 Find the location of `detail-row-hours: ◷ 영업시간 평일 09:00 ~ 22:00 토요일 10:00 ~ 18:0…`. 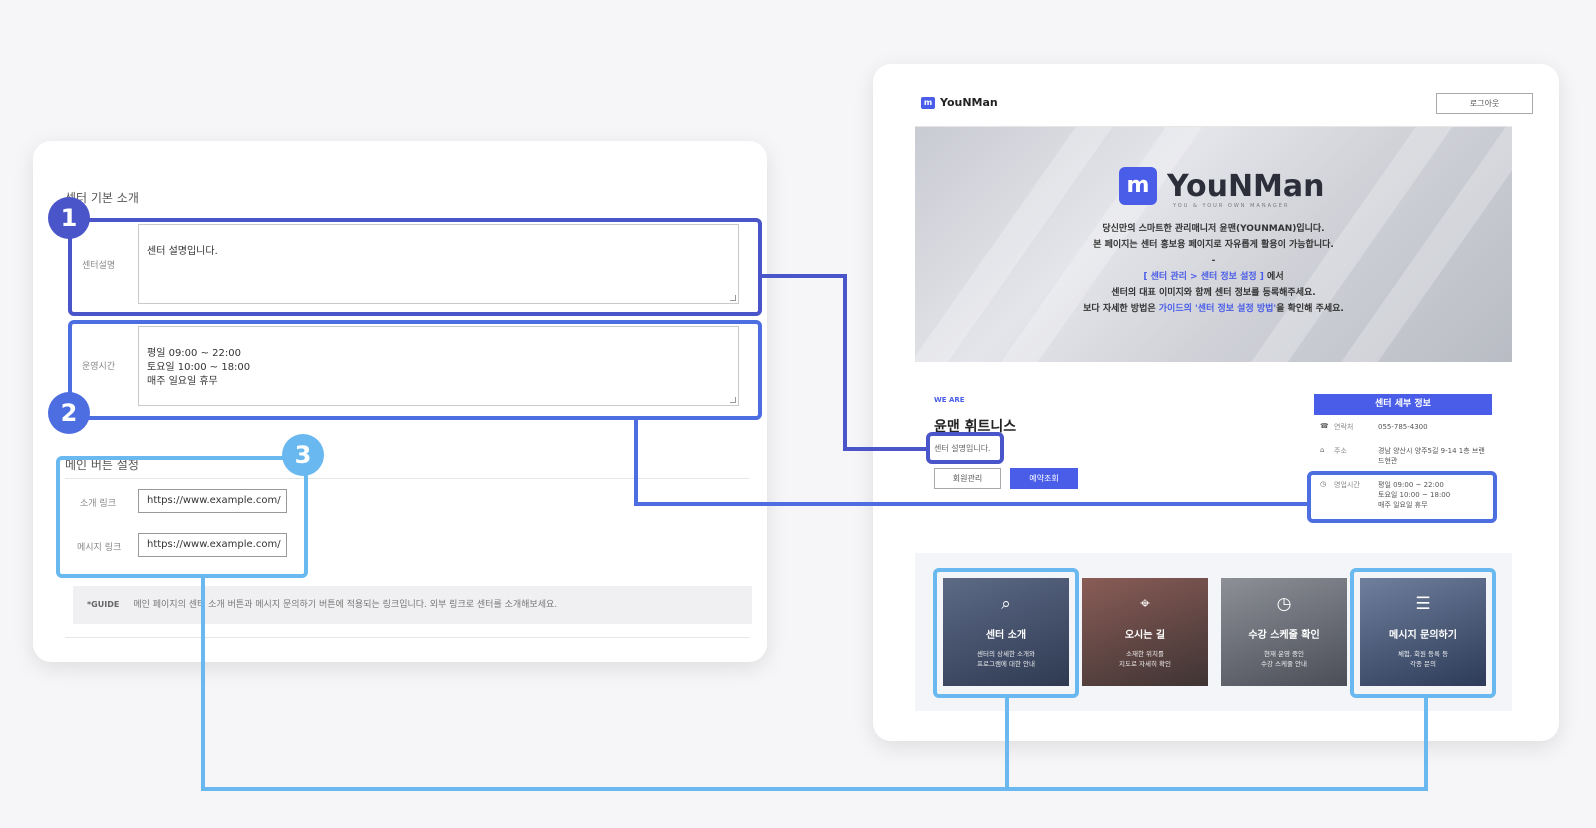

detail-row-hours: ◷ 영업시간 평일 09:00 ~ 22:00 토요일 10:00 ~ 18:0… is located at coordinates (1404, 495).